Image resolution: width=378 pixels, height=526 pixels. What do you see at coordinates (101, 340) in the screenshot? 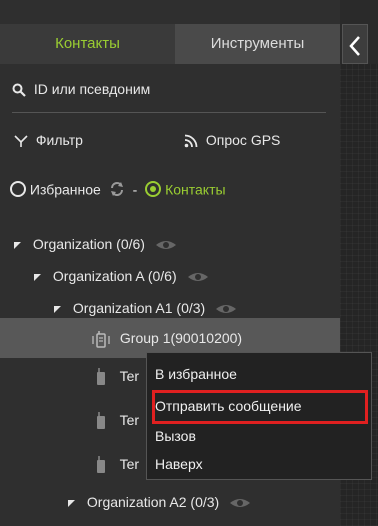
I see `group-radio-icon` at bounding box center [101, 340].